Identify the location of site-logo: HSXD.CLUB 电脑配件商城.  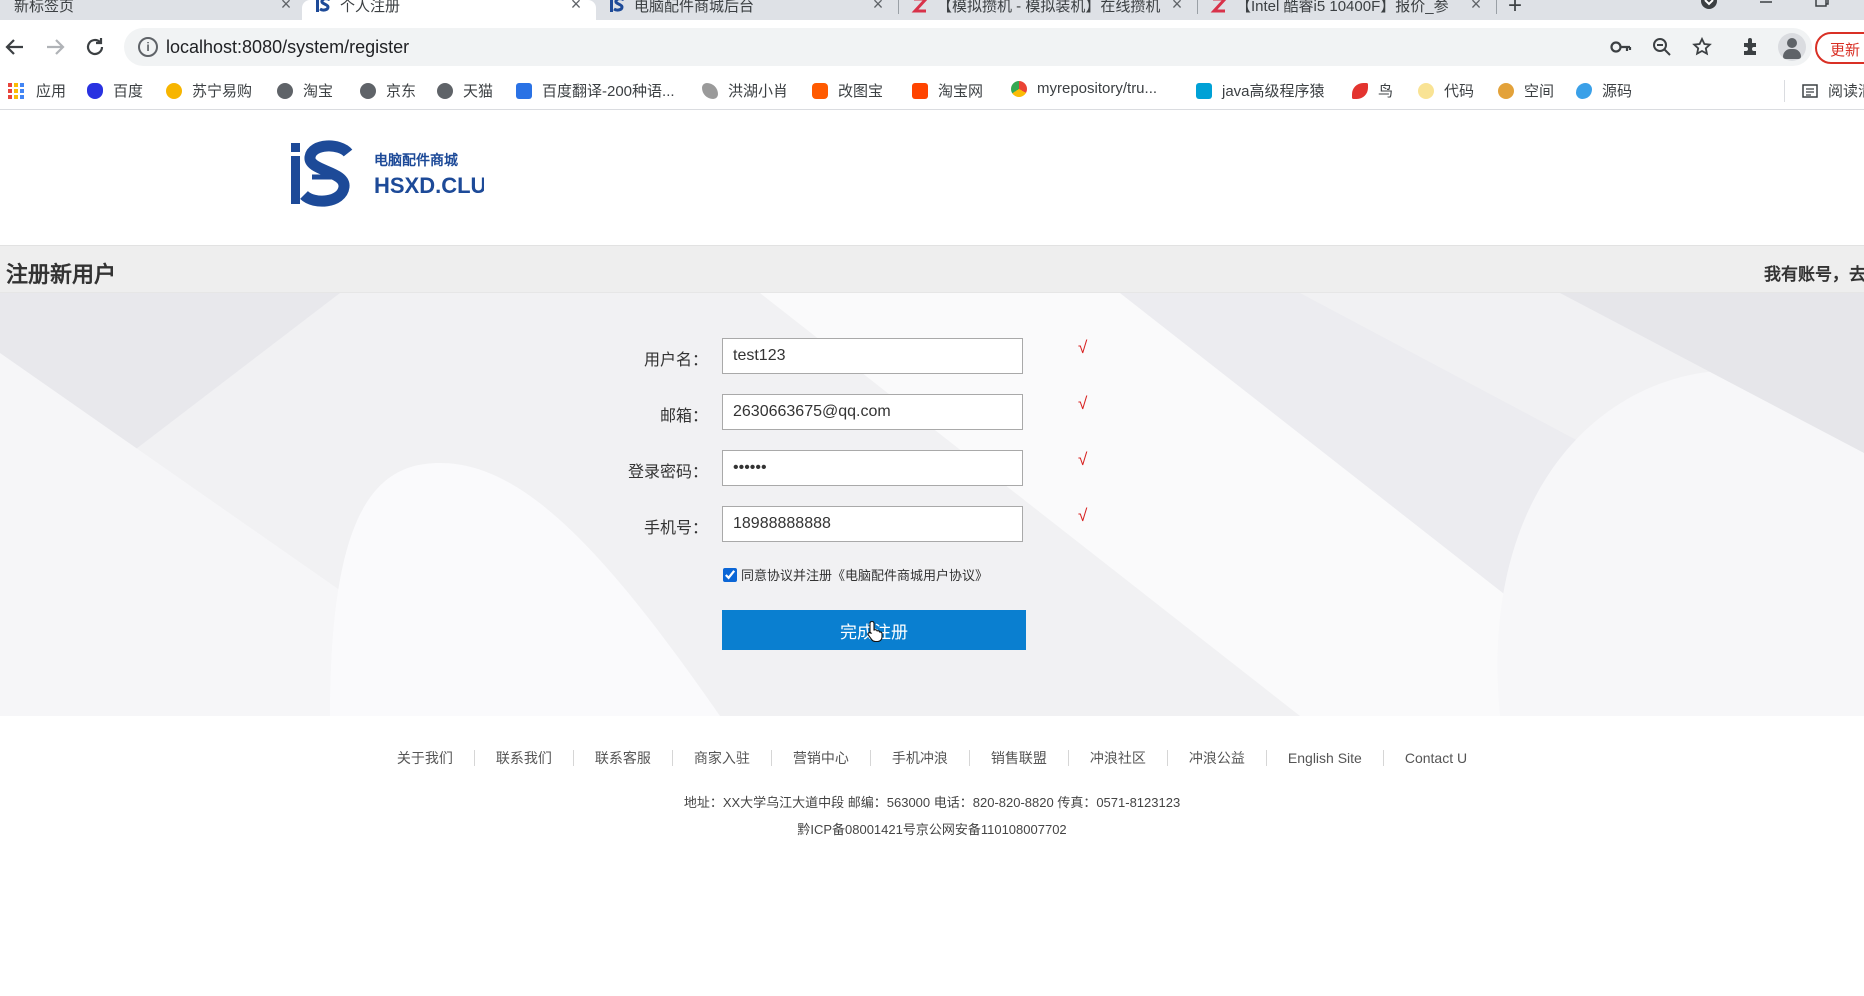
(395, 174).